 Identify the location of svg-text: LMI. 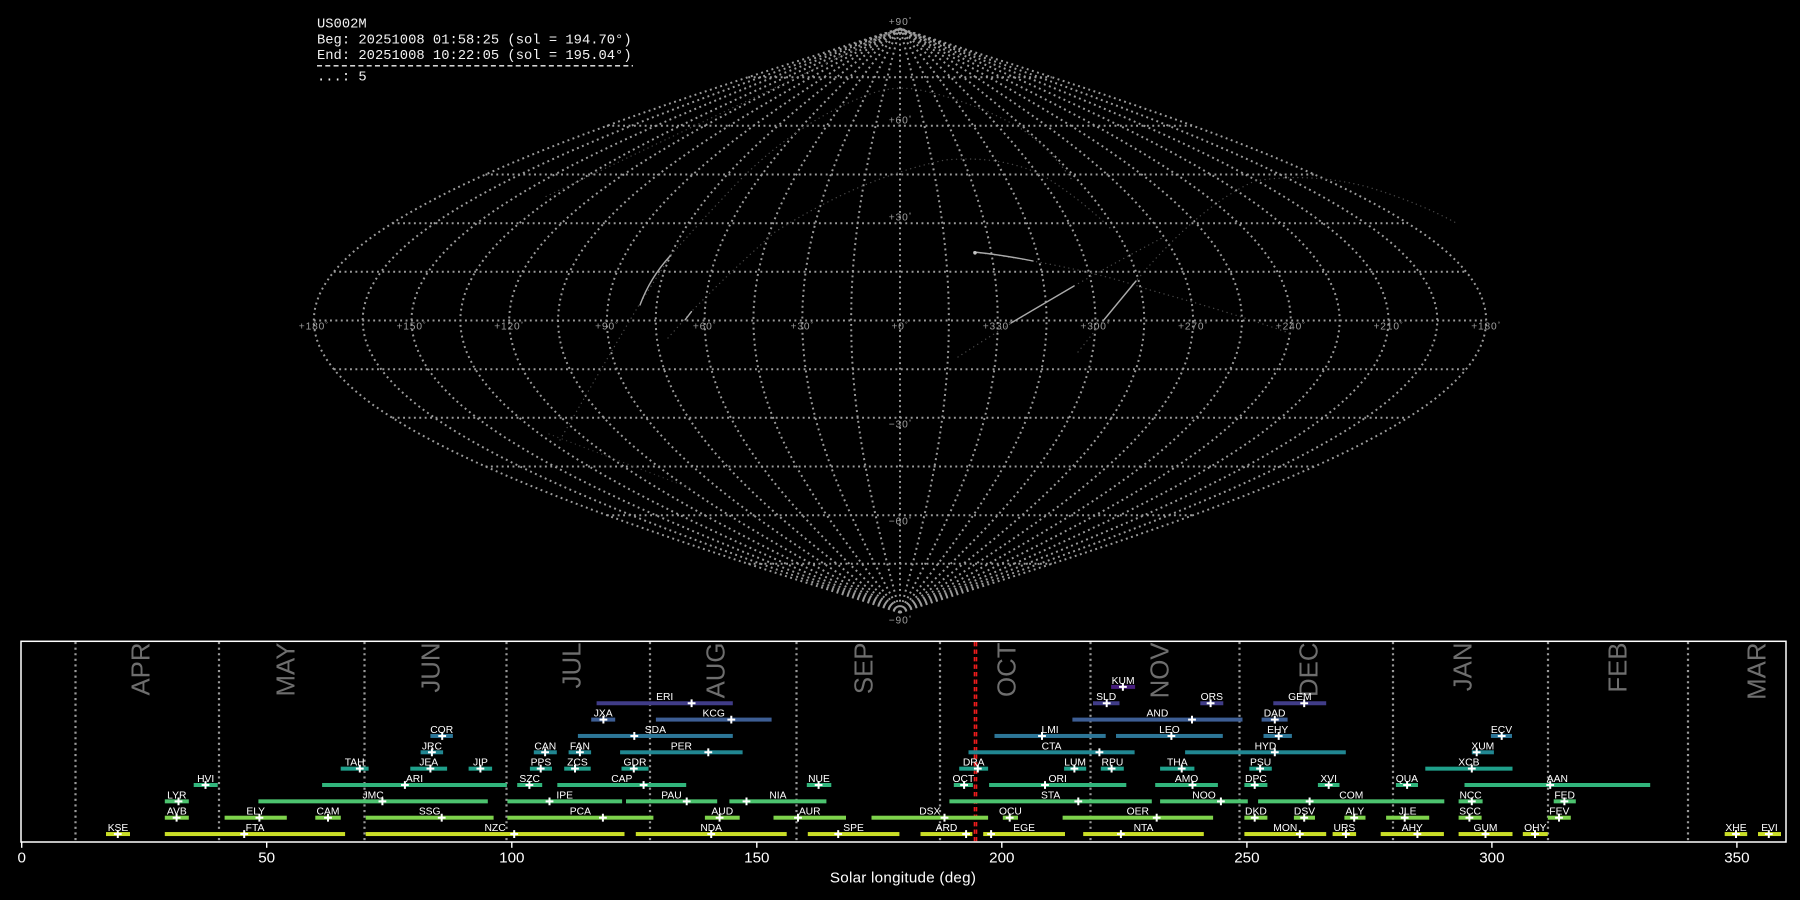
(1050, 730).